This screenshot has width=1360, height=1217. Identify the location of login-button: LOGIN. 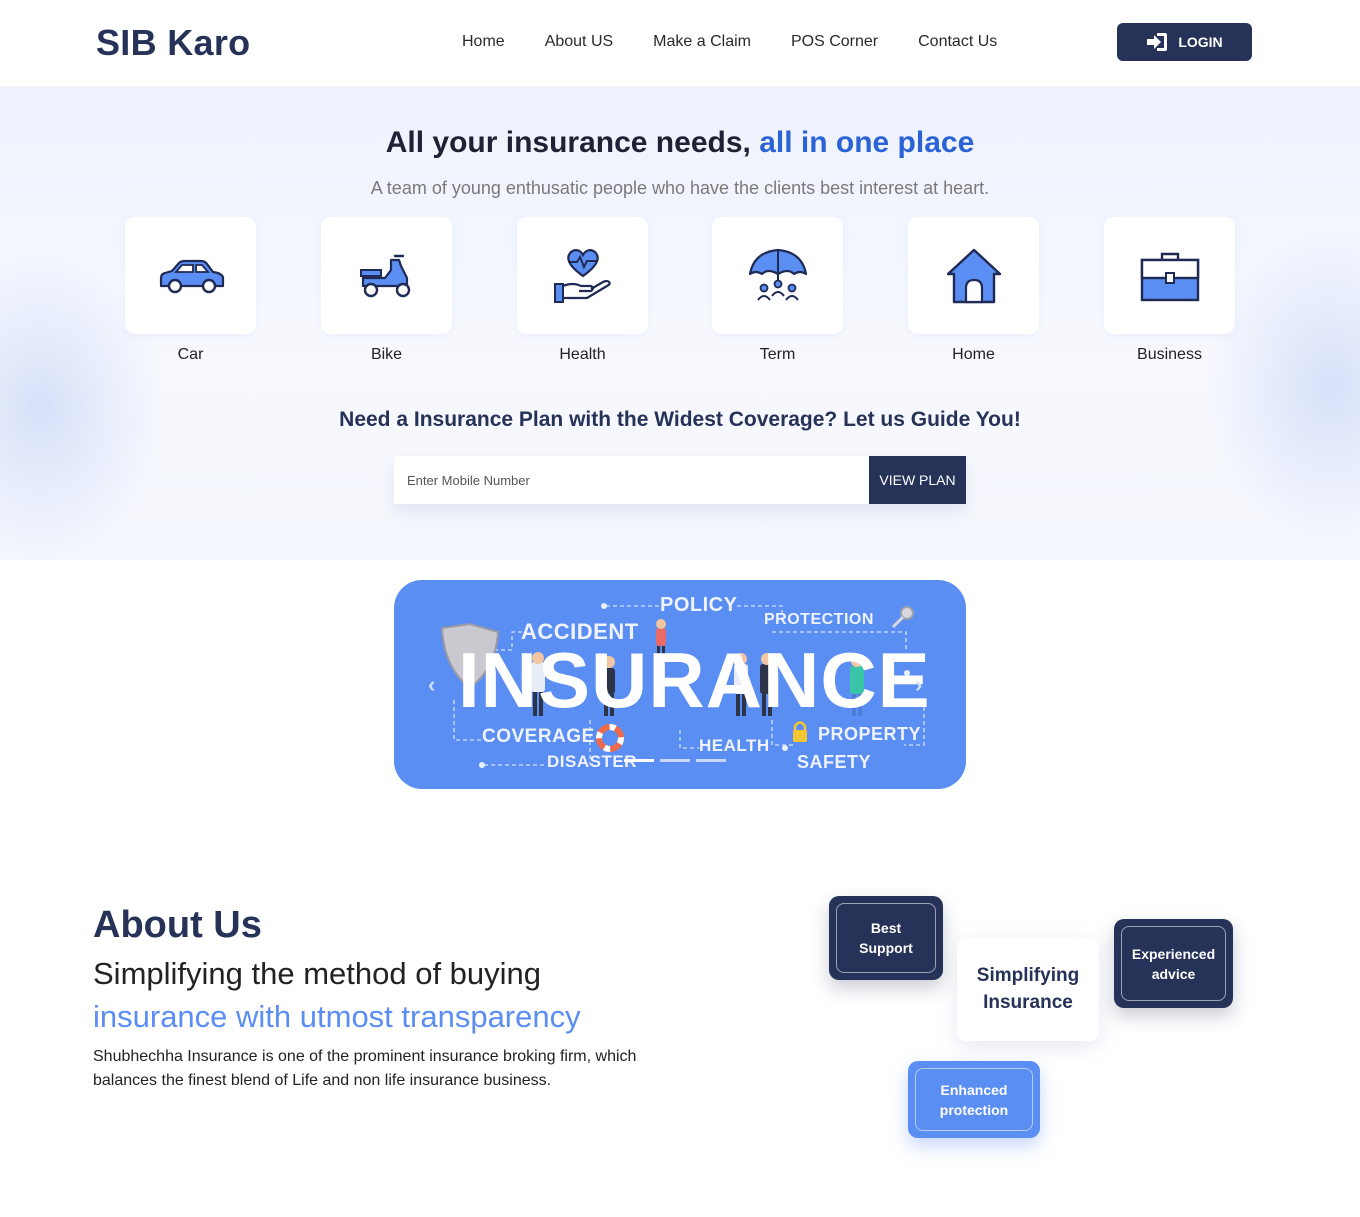
(1184, 42).